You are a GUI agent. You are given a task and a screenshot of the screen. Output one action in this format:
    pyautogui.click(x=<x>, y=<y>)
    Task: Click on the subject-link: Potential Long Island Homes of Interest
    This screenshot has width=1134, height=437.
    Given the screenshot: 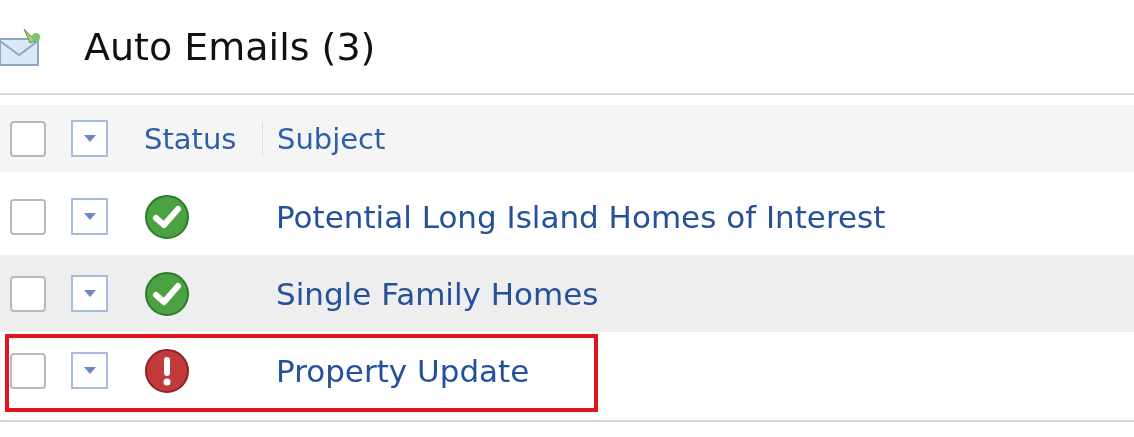 What is the action you would take?
    pyautogui.click(x=581, y=216)
    